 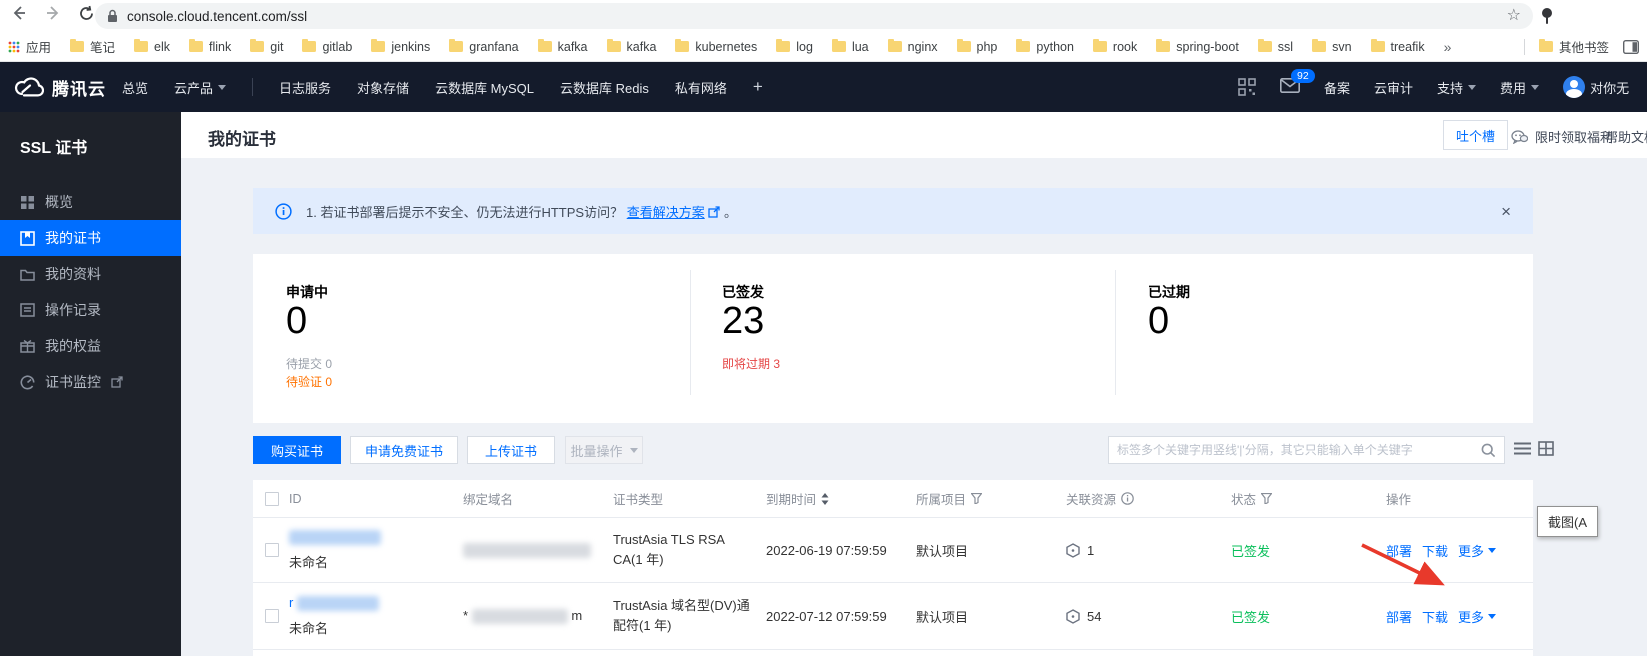 I want to click on promo-link: 限时领取福利, so click(x=1562, y=136).